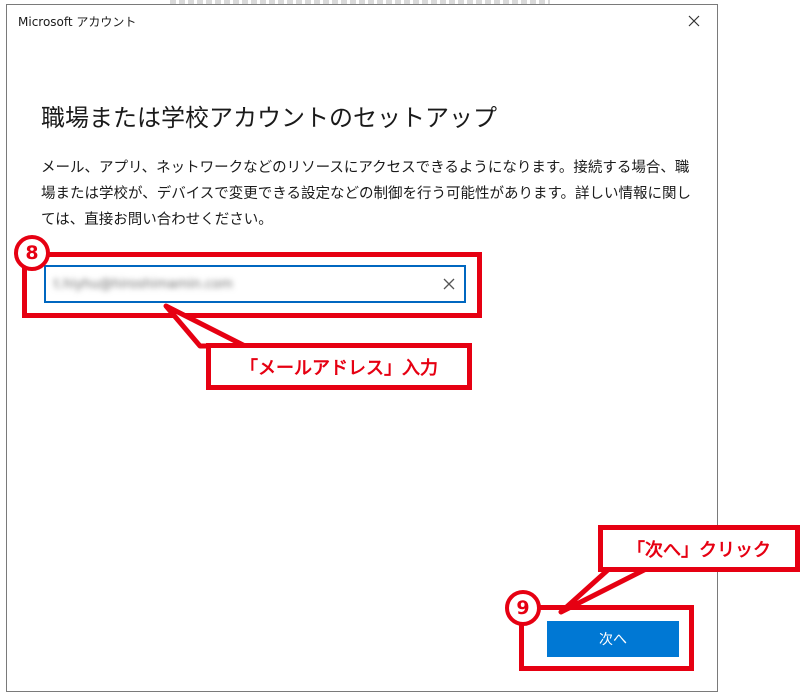  I want to click on callout-next-button: 「次へ」クリック, so click(699, 548).